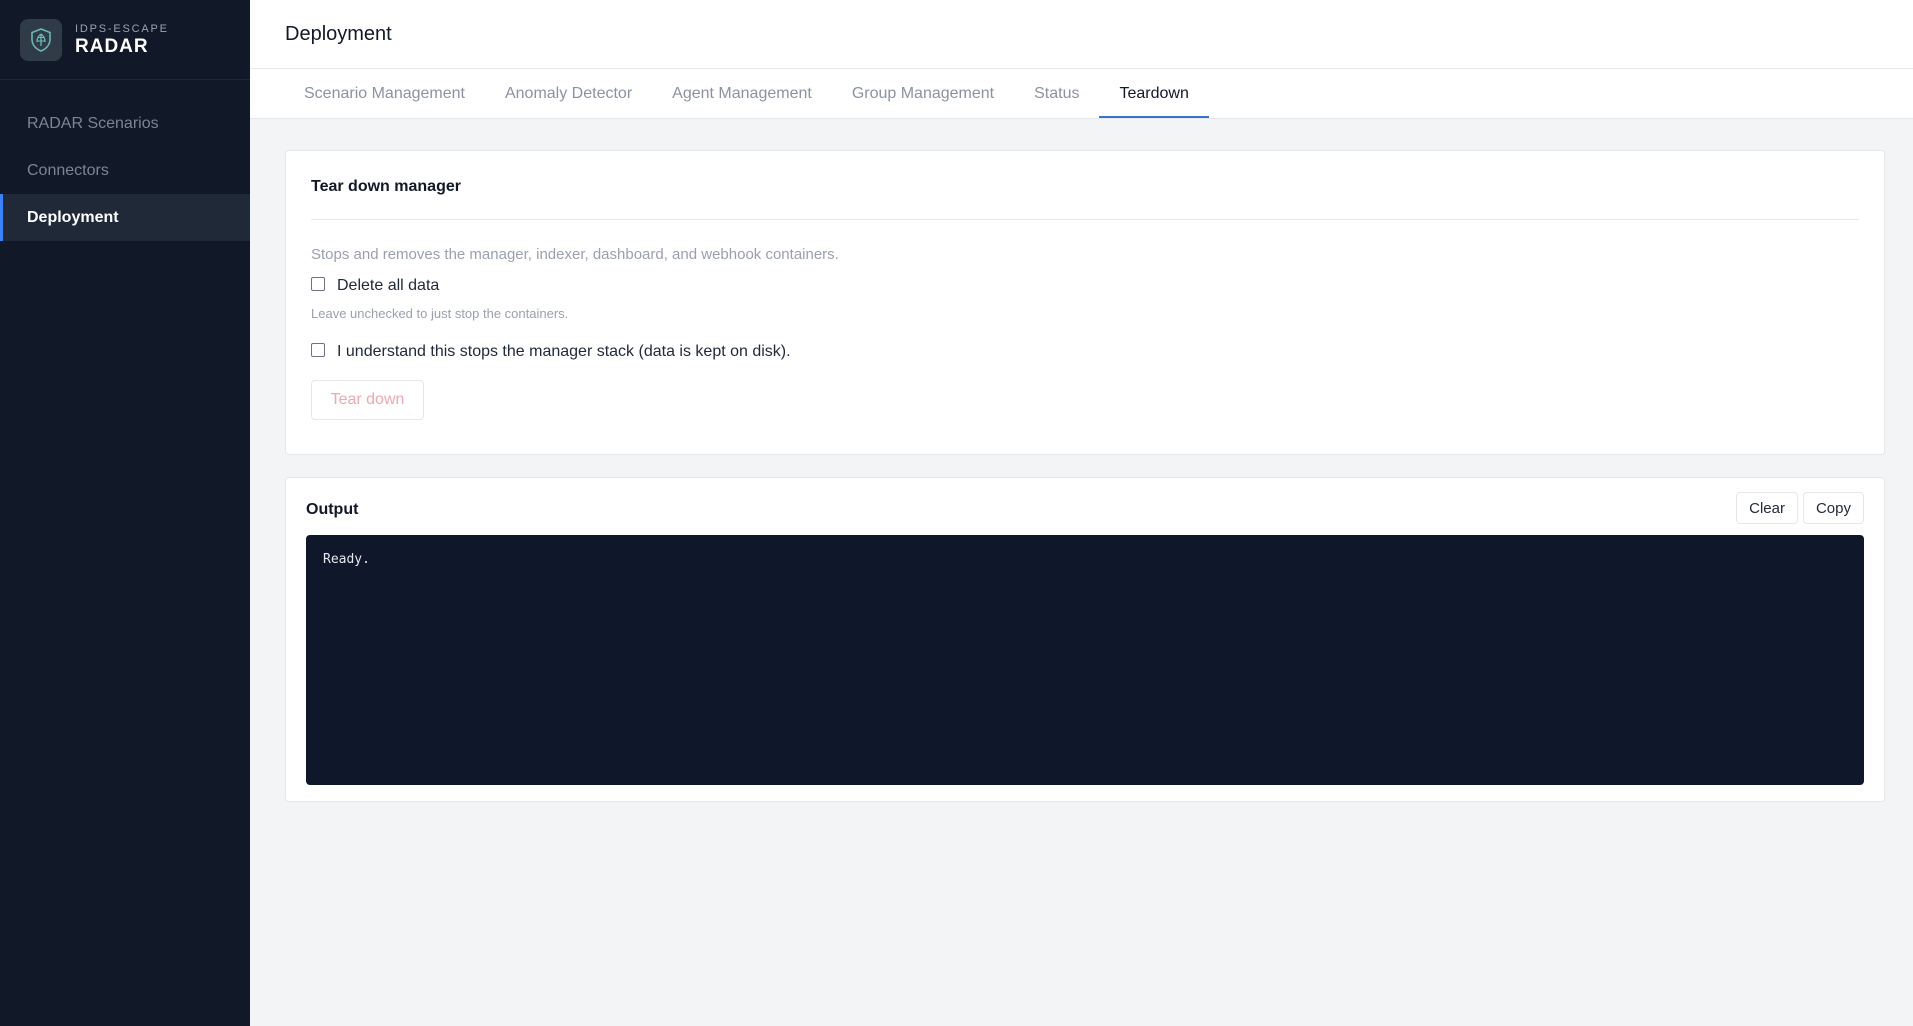 Image resolution: width=1913 pixels, height=1026 pixels. I want to click on delete-data-row: Delete all data, so click(1085, 286).